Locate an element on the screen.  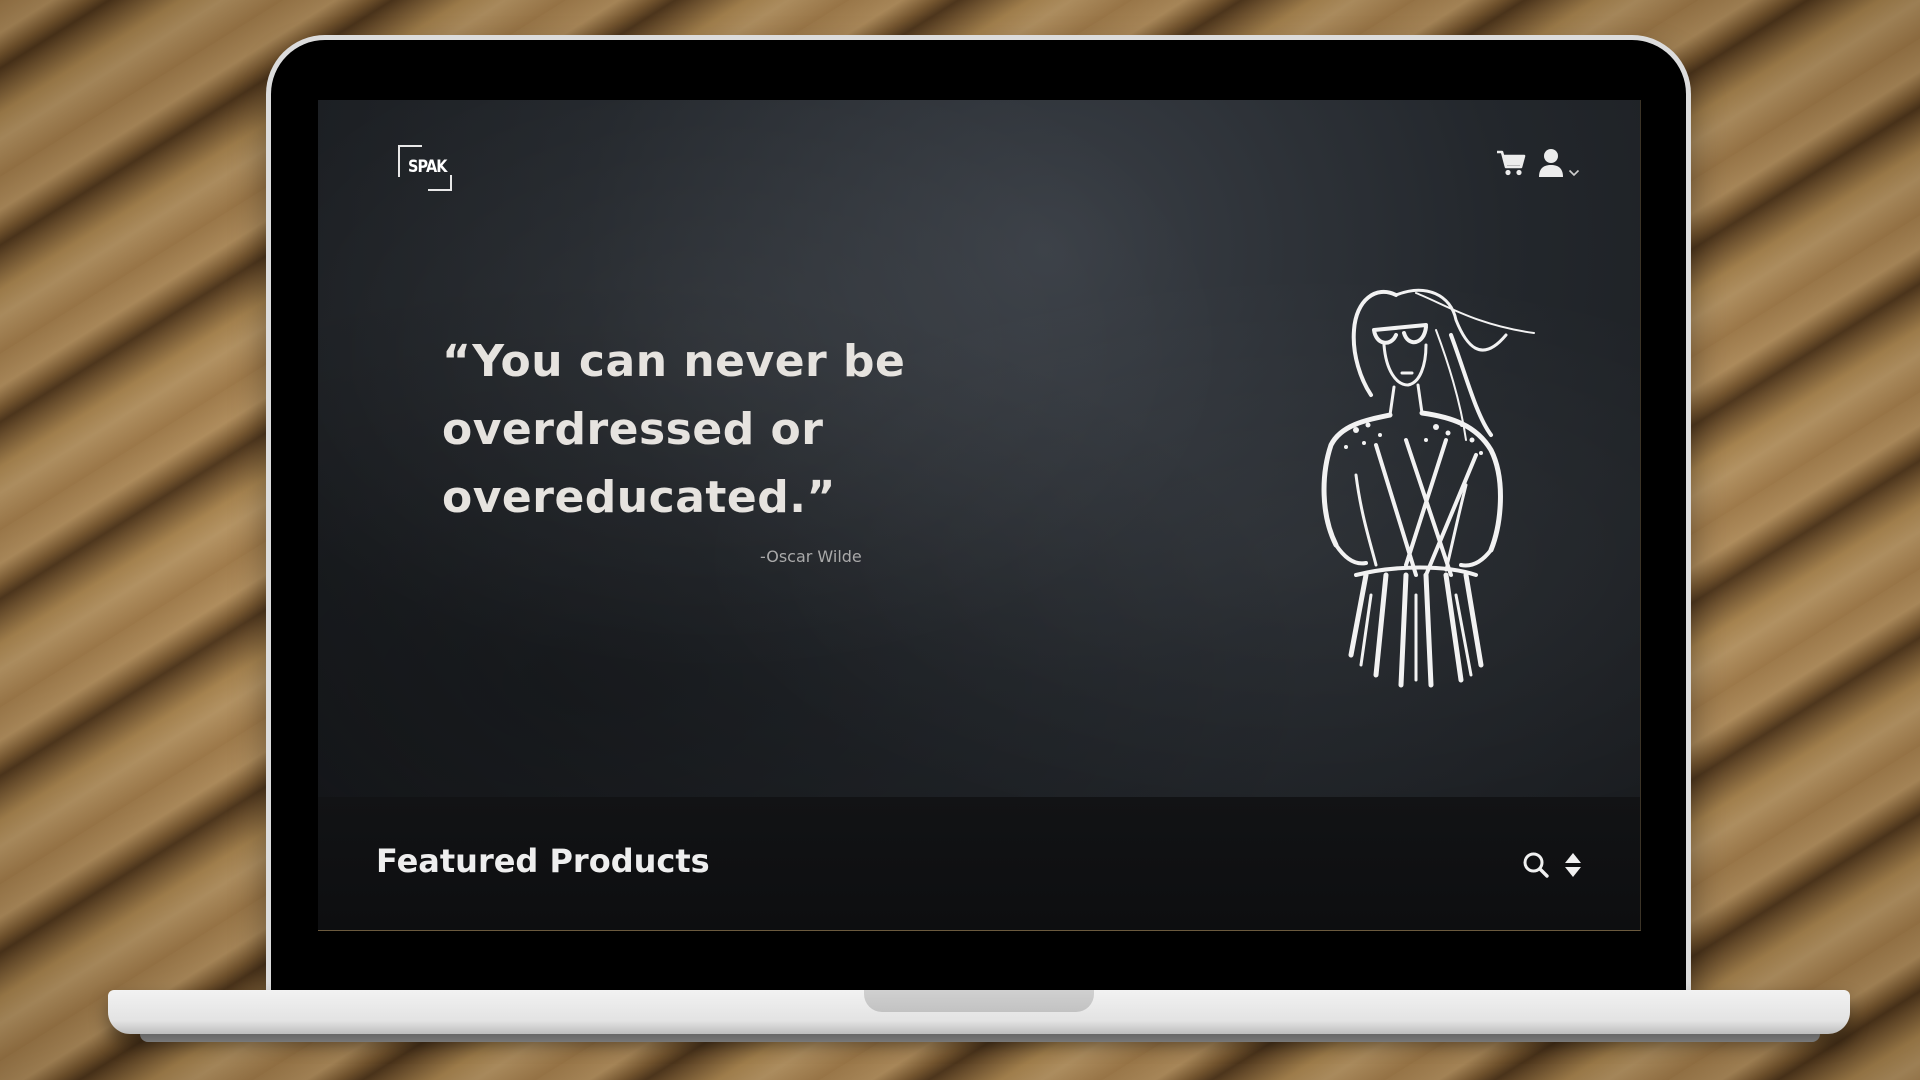
cart-icon is located at coordinates (1511, 163).